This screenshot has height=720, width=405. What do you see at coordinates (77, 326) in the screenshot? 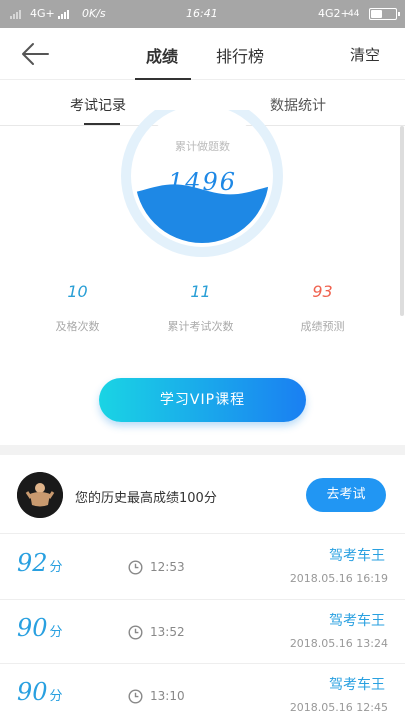
I see `pass-count-label: 及格次数` at bounding box center [77, 326].